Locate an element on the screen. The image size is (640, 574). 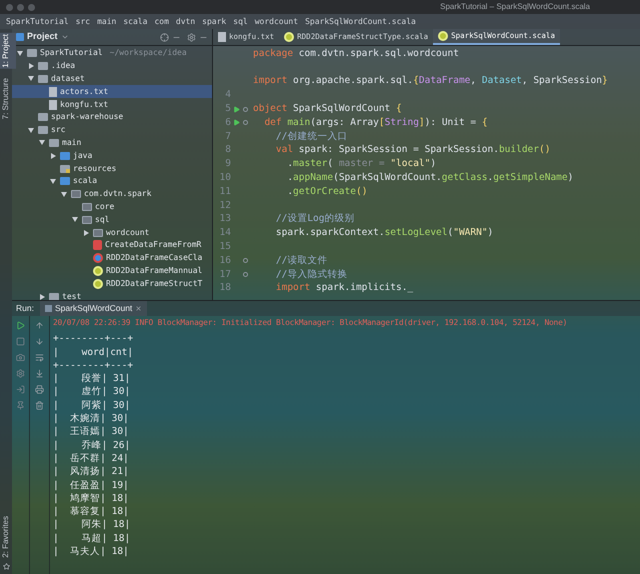
output-line: | 任盈盈| 19| is located at coordinates (91, 485).